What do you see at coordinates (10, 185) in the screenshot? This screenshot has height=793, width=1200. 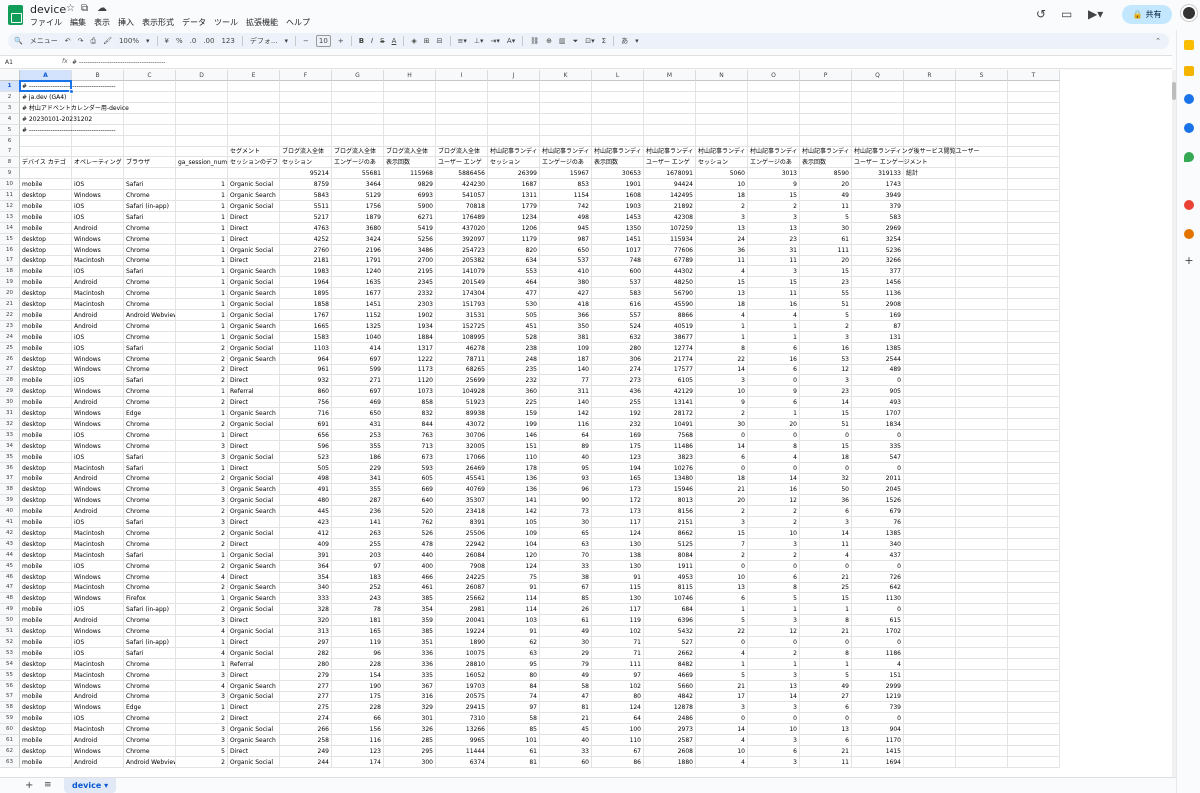 I see `row-header: 10` at bounding box center [10, 185].